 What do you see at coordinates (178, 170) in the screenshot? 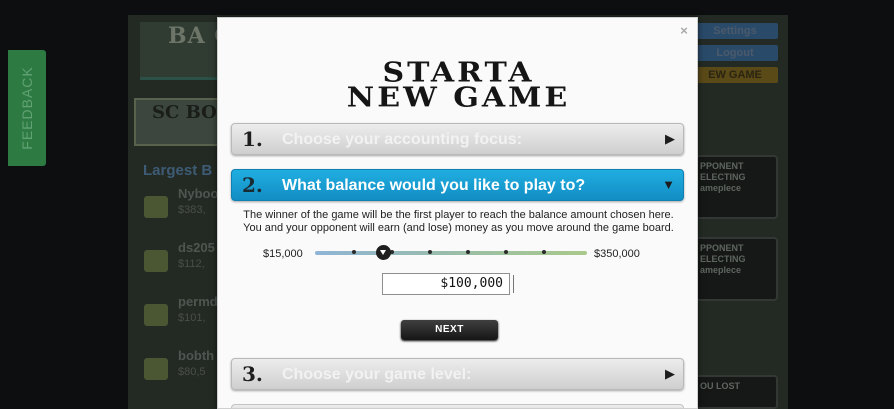
I see `largest-balances-heading: Largest B` at bounding box center [178, 170].